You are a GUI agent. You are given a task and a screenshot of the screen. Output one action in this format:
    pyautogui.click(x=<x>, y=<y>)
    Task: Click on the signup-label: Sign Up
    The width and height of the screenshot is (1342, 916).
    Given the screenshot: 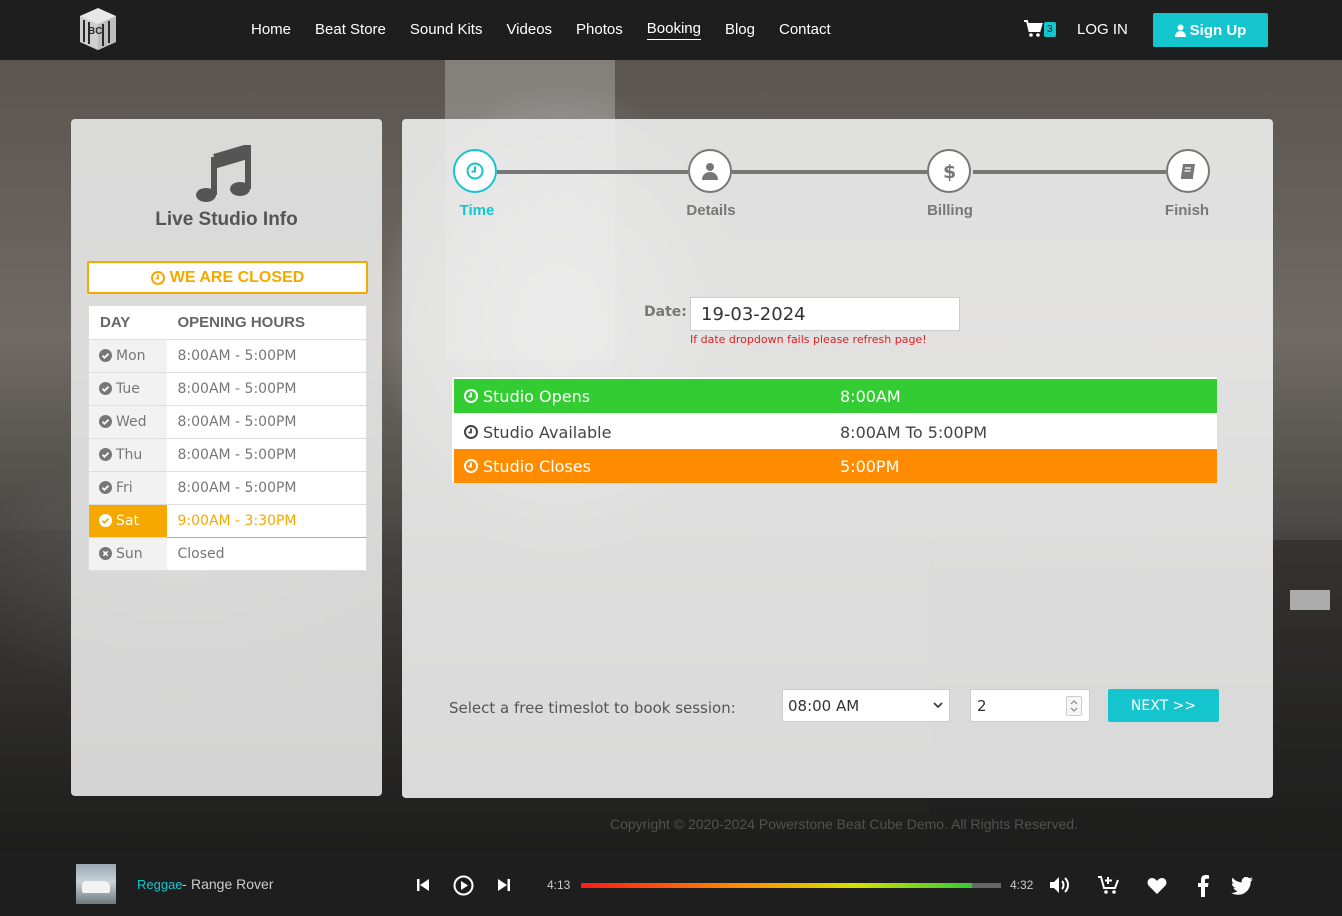 What is the action you would take?
    pyautogui.click(x=1218, y=30)
    